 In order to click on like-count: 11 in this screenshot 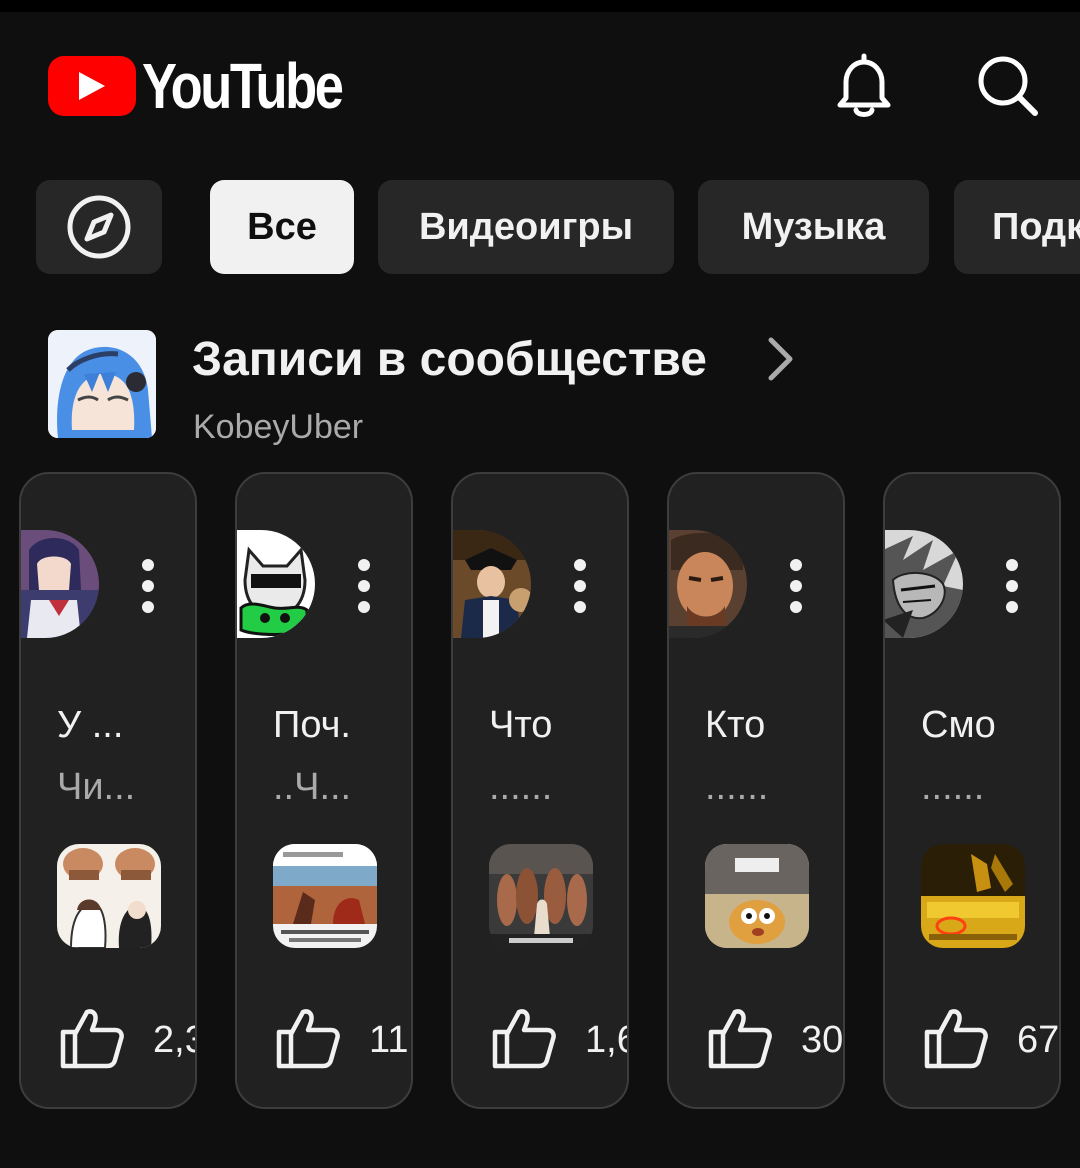, I will do `click(389, 1040)`.